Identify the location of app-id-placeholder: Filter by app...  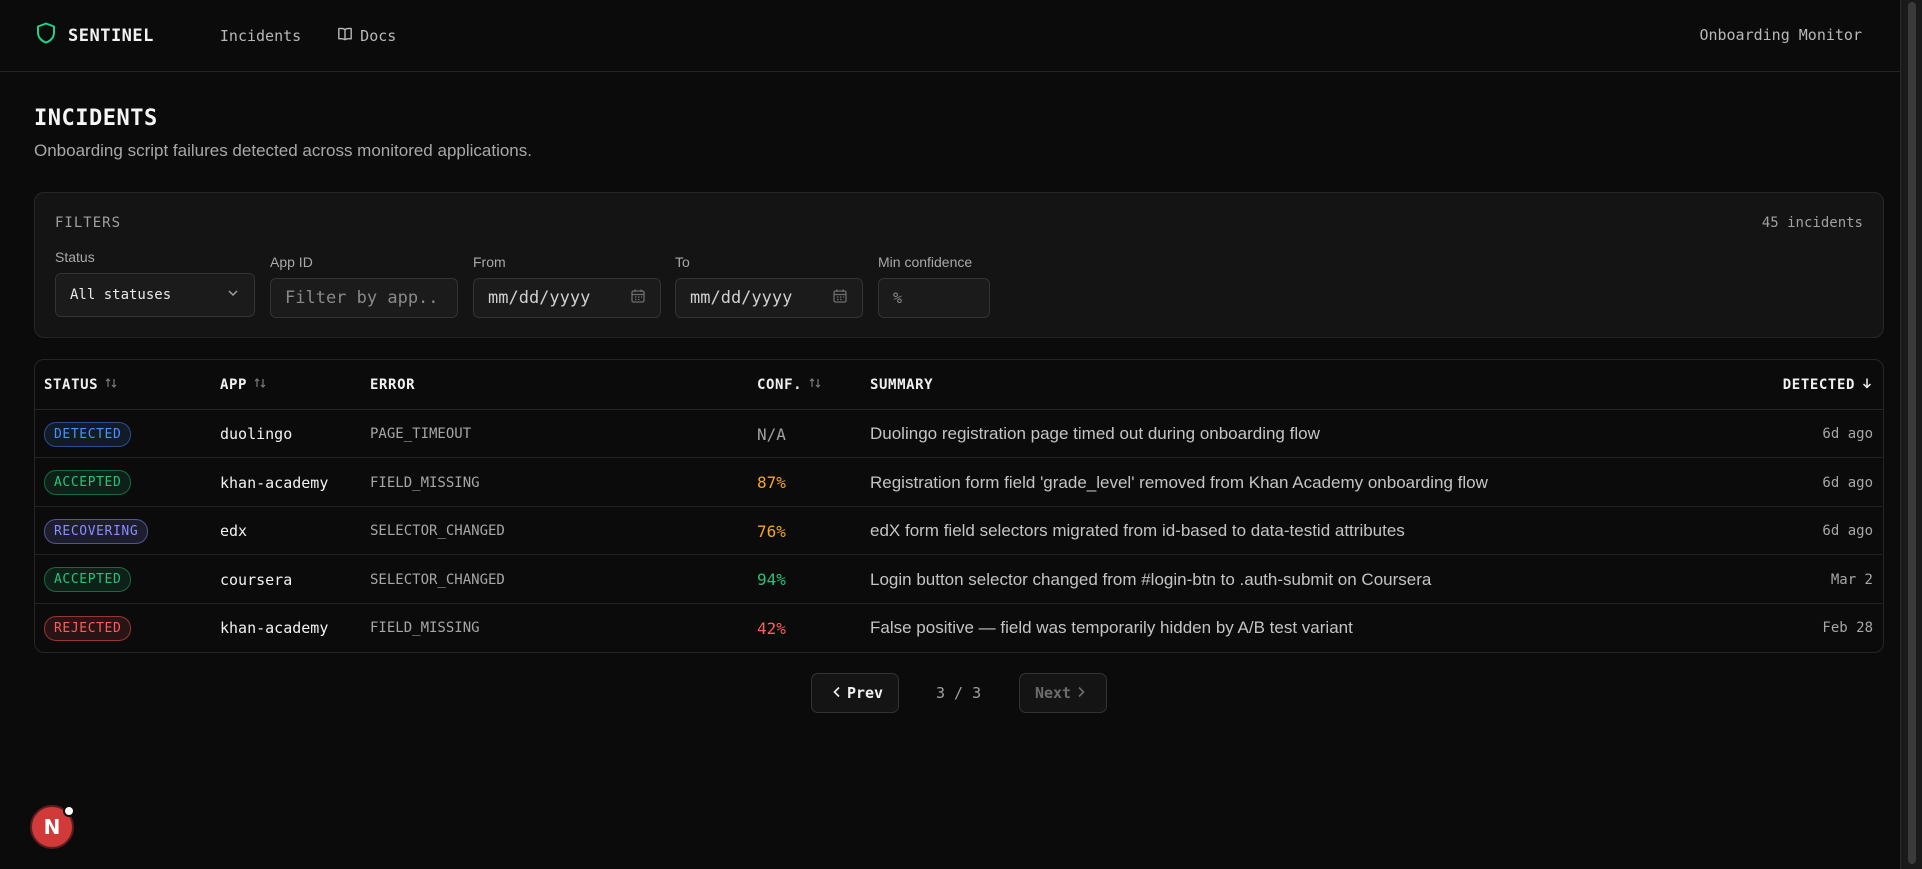
(362, 298).